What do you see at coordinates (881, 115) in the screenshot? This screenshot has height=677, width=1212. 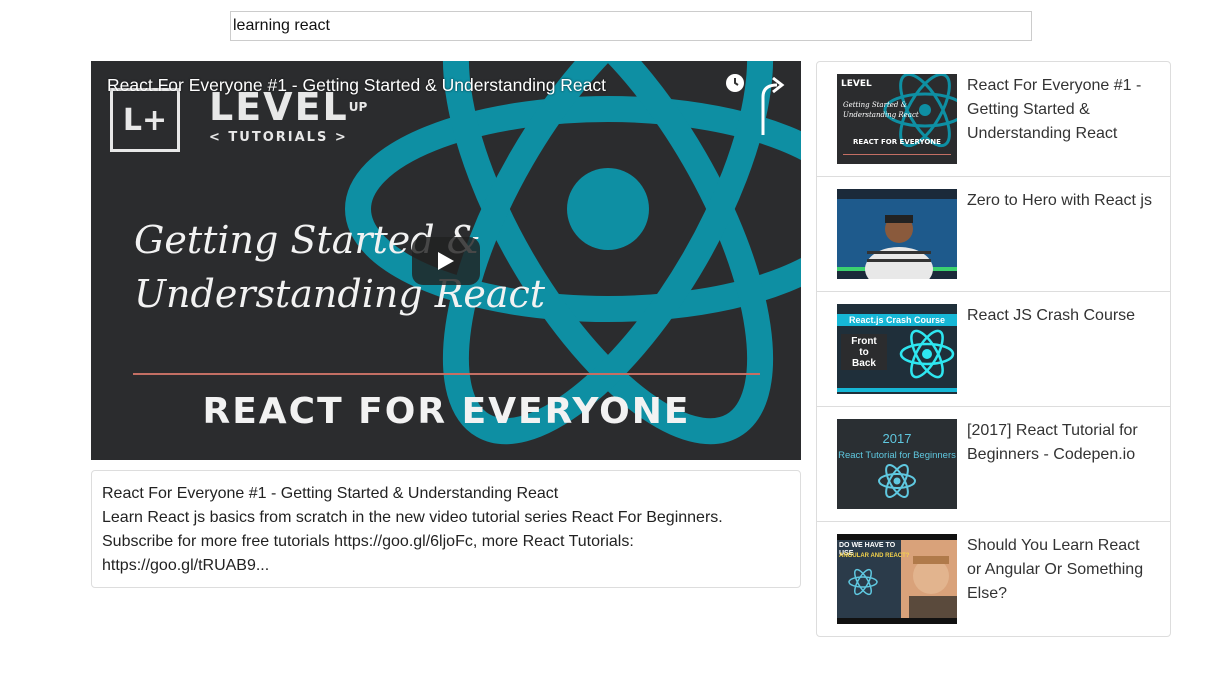 I see `thumb-title-line2: Understanding React` at bounding box center [881, 115].